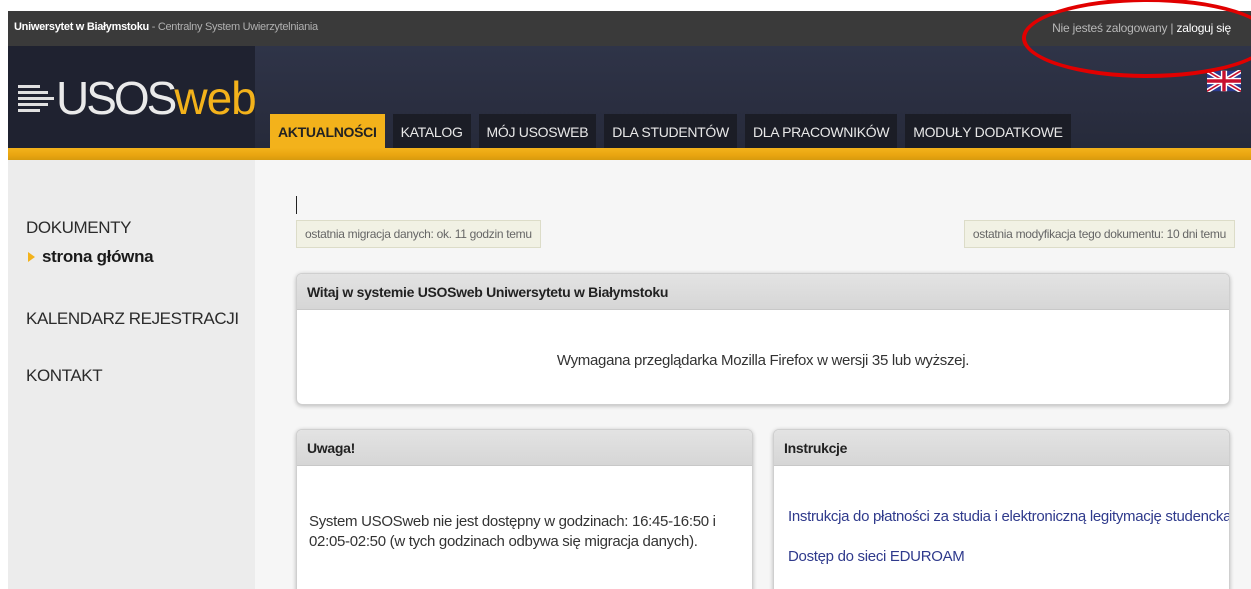 This screenshot has height=589, width=1251. What do you see at coordinates (64, 376) in the screenshot?
I see `sidebar-item-kontakt: KONTAKT` at bounding box center [64, 376].